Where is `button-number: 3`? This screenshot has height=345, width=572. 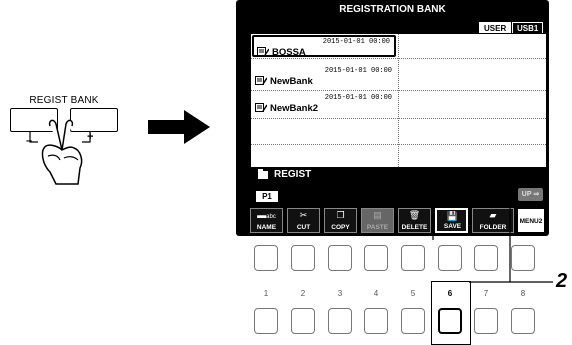 button-number: 3 is located at coordinates (340, 293).